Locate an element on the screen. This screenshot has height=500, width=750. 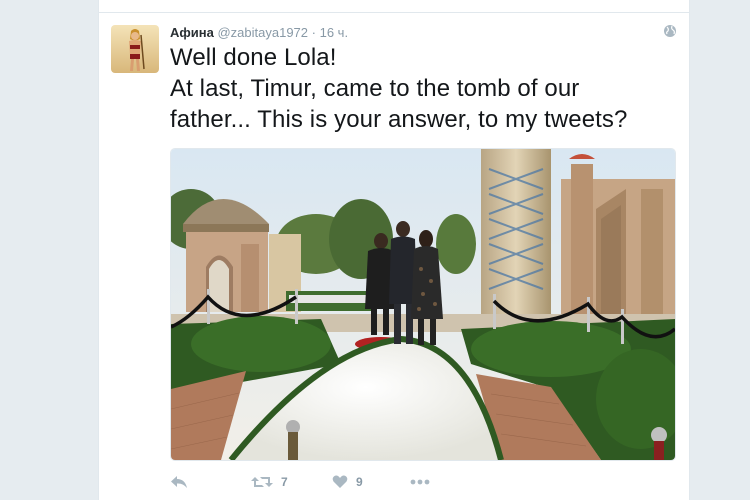
reply-icon is located at coordinates (179, 482).